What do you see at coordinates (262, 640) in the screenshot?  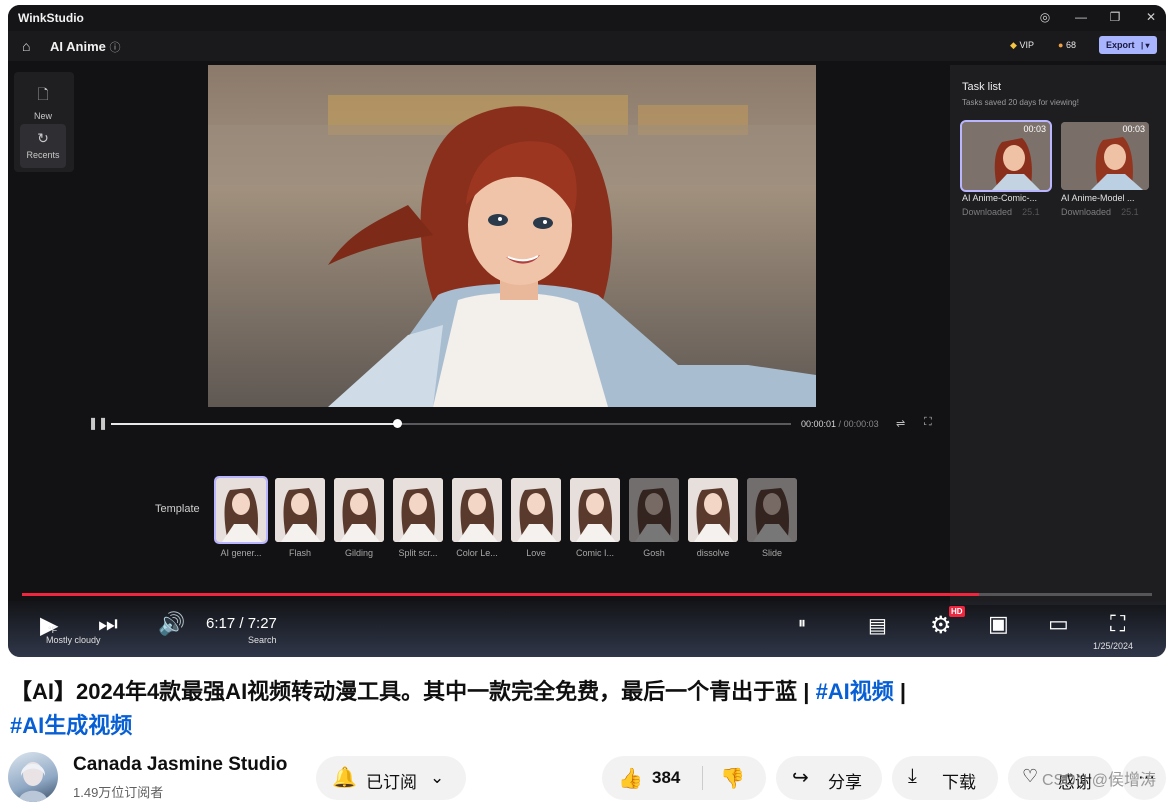 I see `taskbar-search: Search` at bounding box center [262, 640].